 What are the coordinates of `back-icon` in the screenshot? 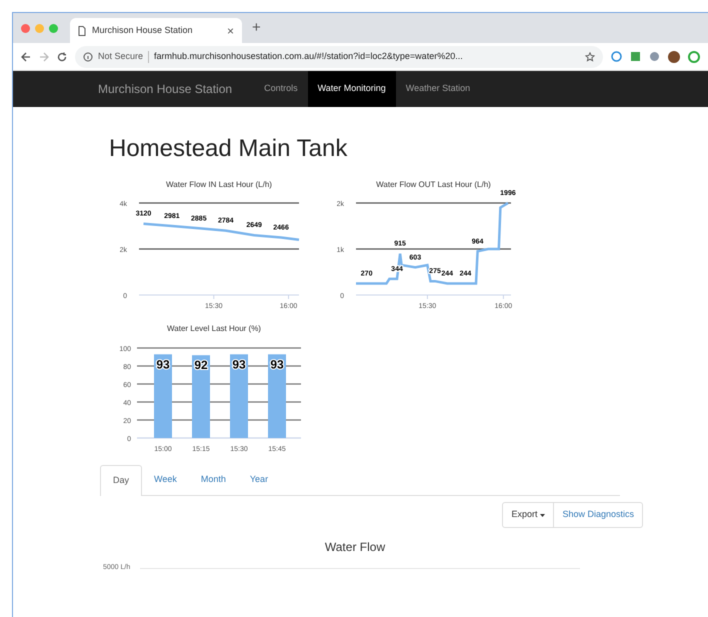 It's located at (26, 57).